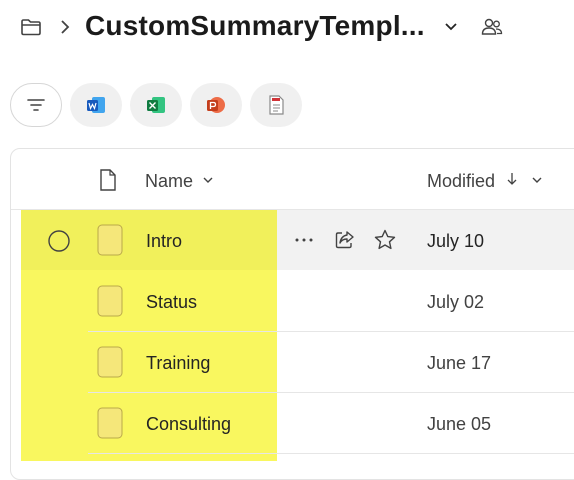 The height and width of the screenshot is (480, 574). I want to click on powerpoint-icon, so click(216, 105).